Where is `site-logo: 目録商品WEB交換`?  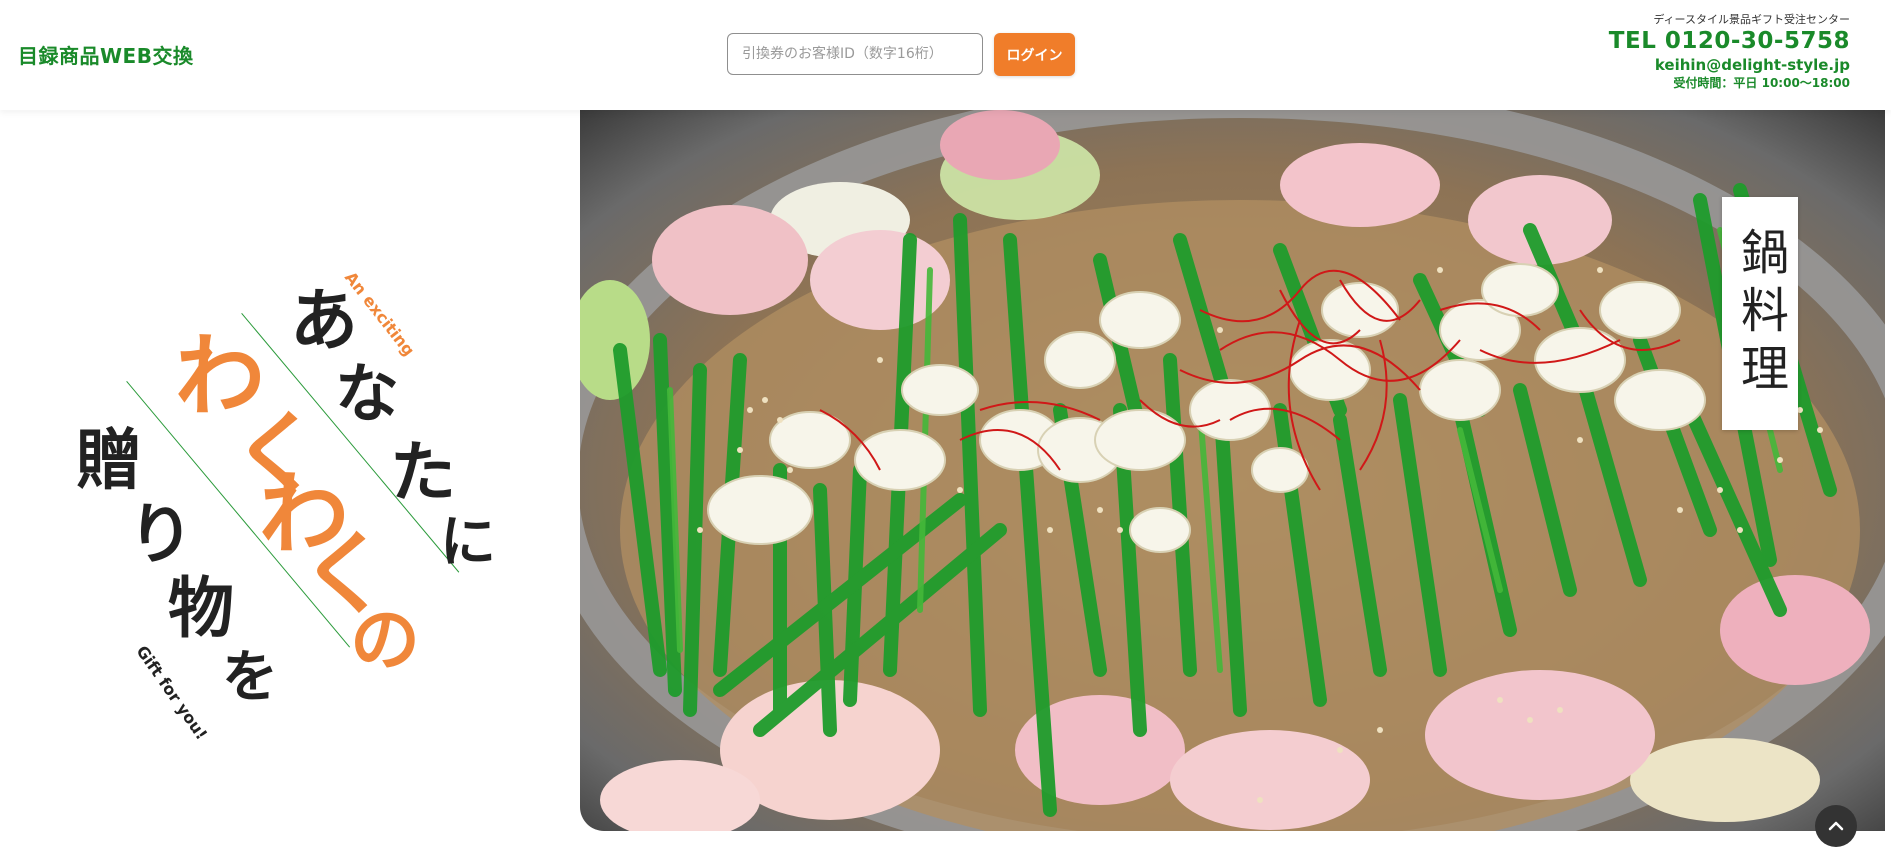
site-logo: 目録商品WEB交換 is located at coordinates (105, 54).